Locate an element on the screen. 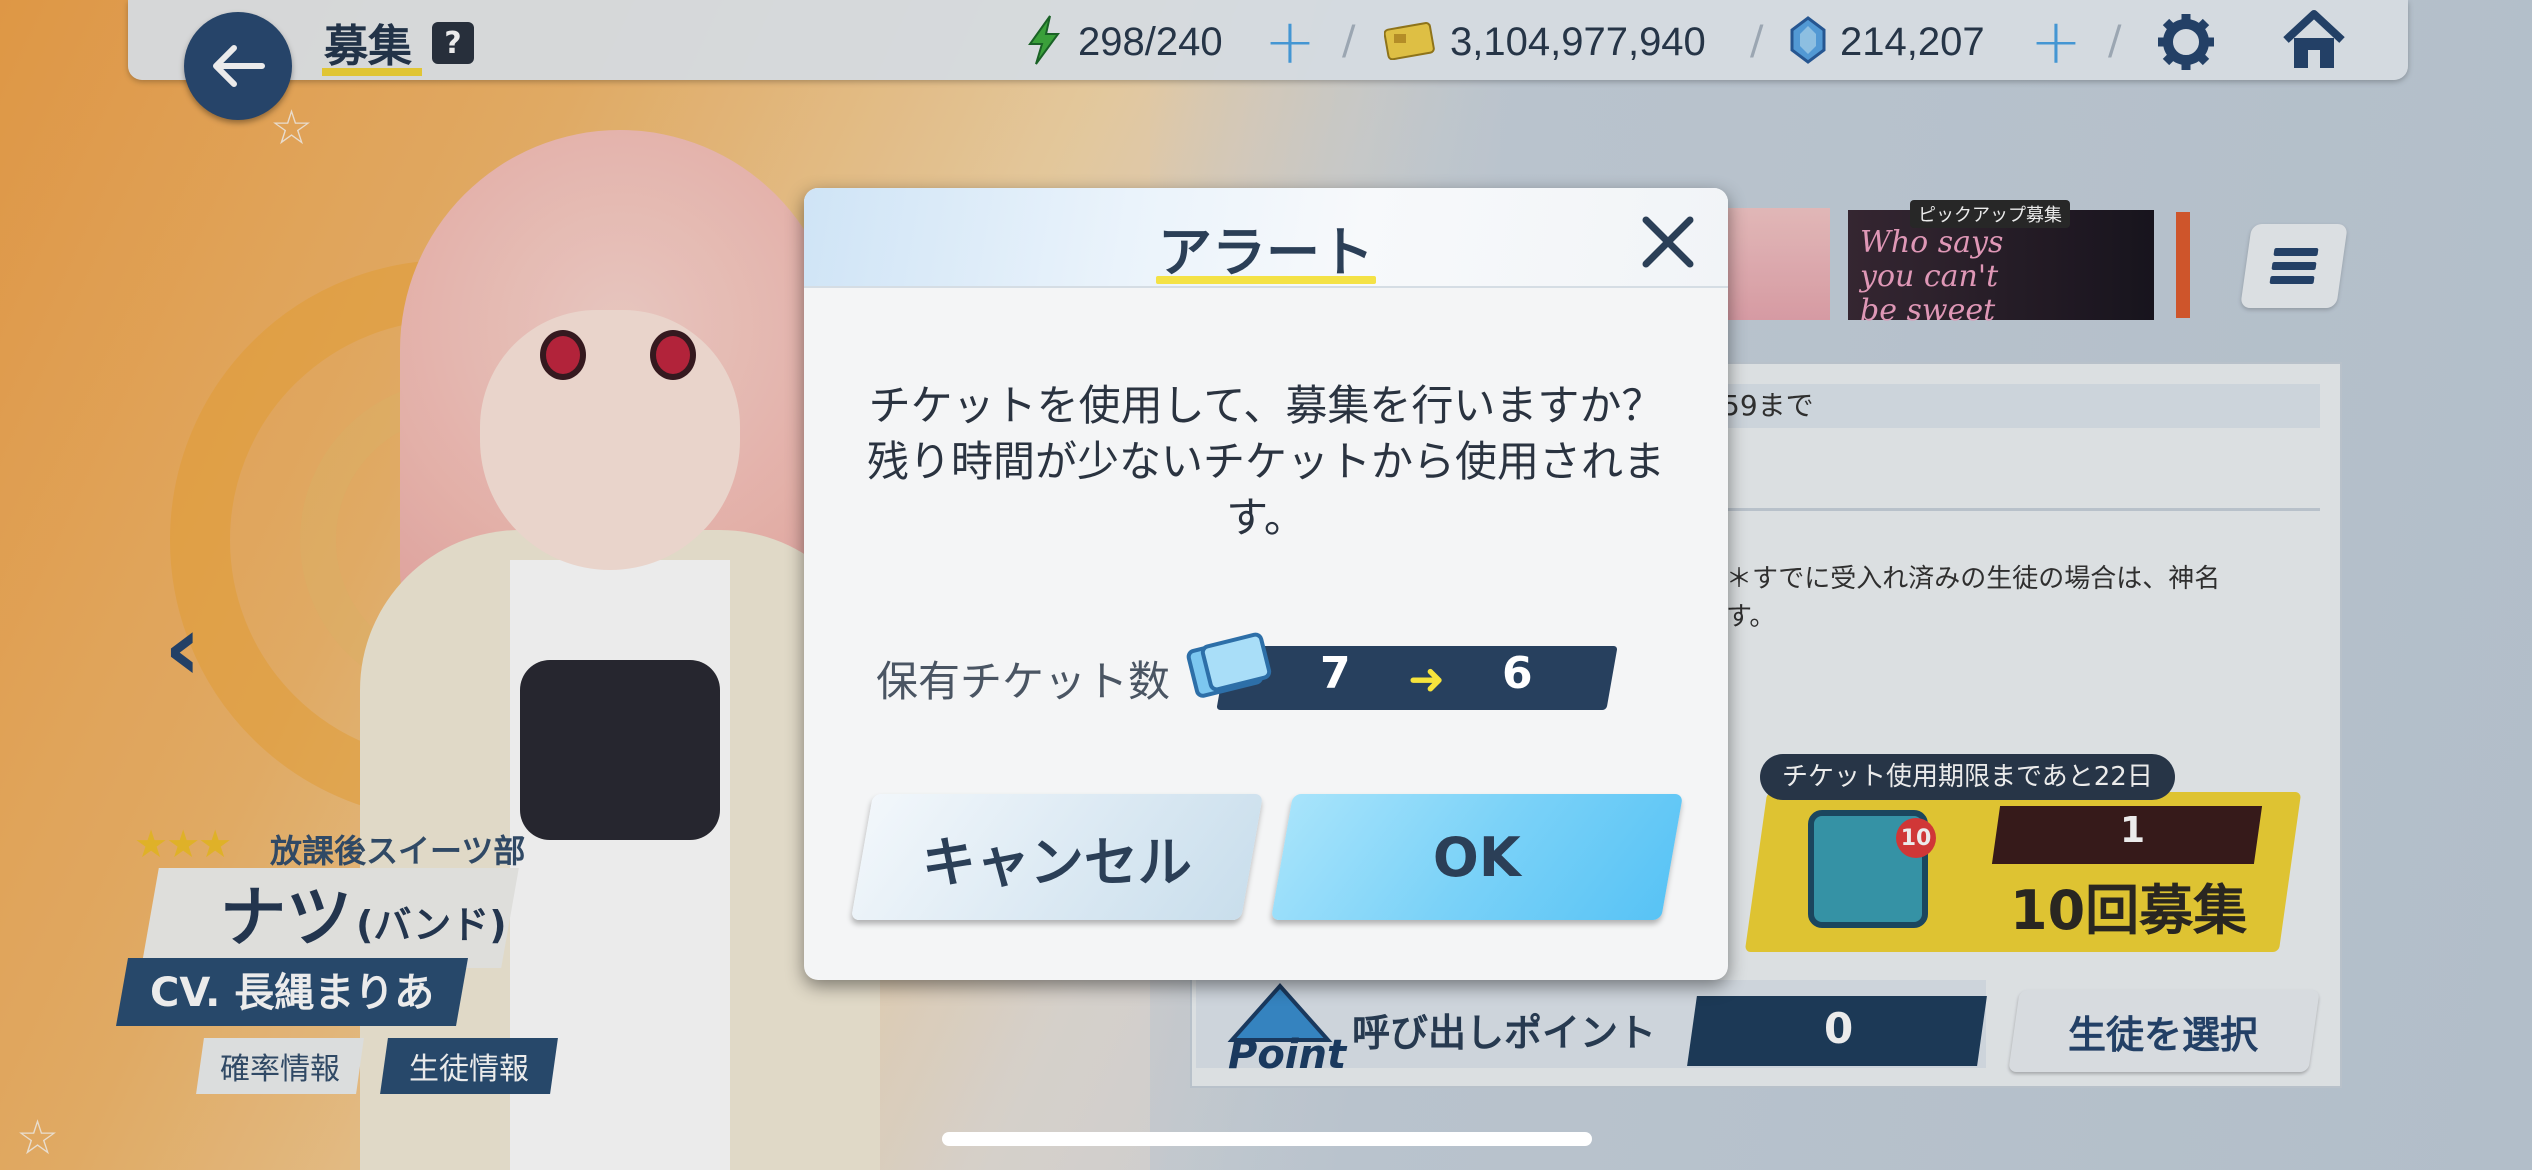 This screenshot has height=1170, width=2532. title-underline is located at coordinates (1266, 280).